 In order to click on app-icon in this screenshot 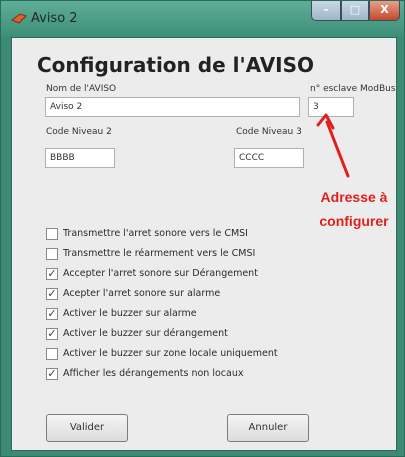, I will do `click(19, 18)`.